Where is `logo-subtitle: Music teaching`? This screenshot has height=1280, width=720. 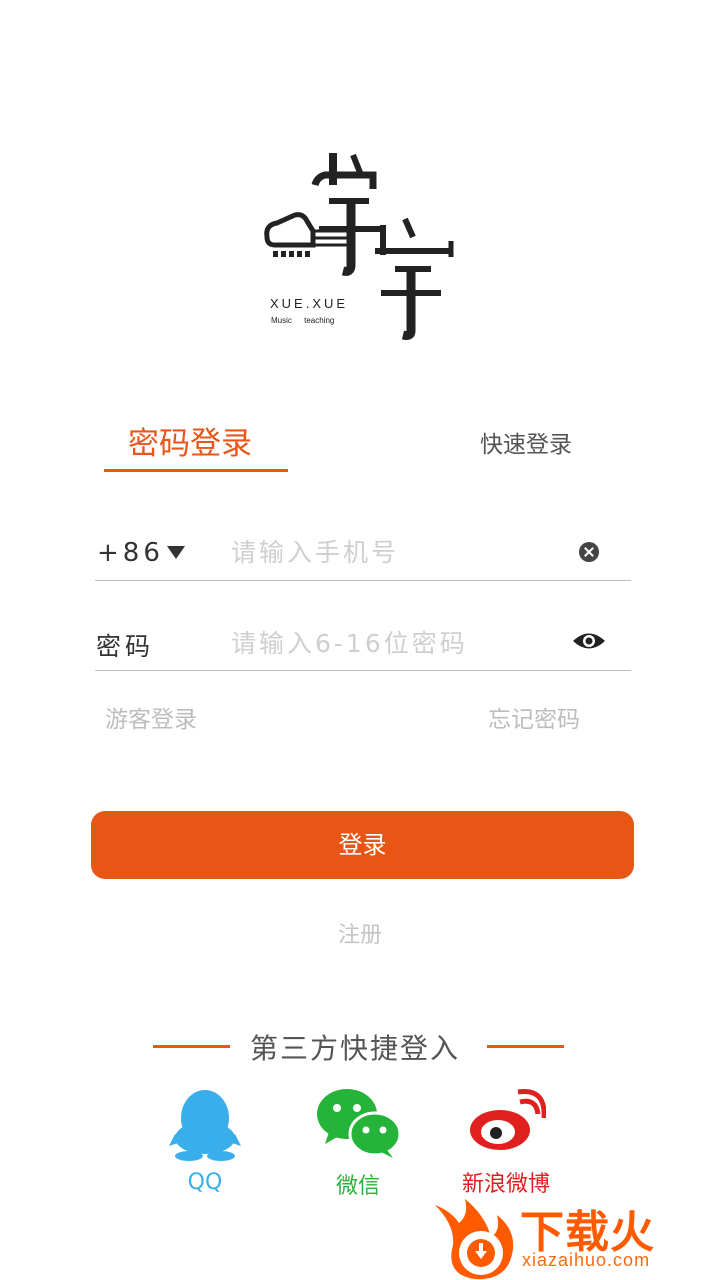
logo-subtitle: Music teaching is located at coordinates (303, 320).